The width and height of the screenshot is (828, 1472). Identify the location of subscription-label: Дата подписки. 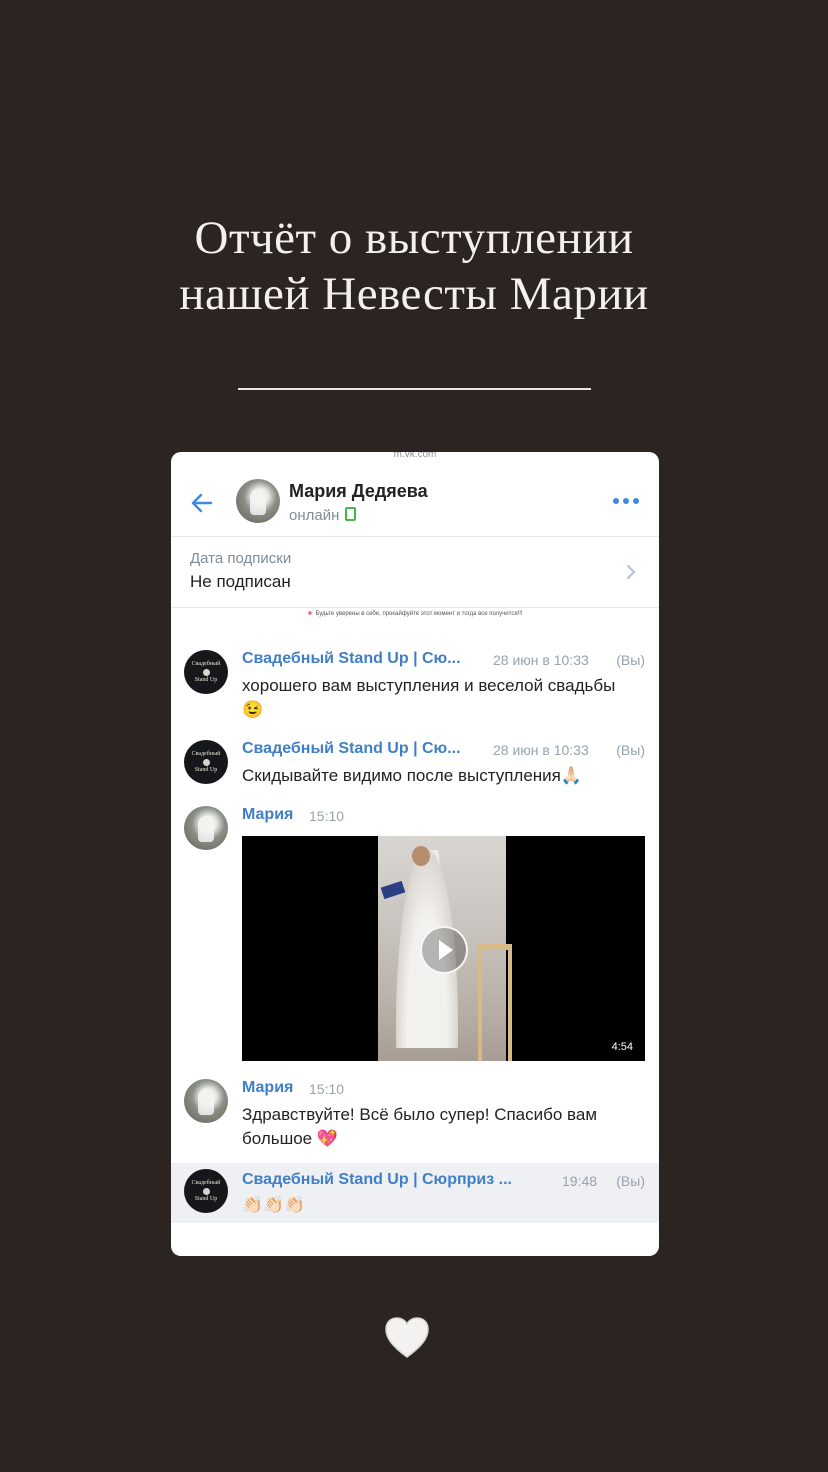
(241, 558).